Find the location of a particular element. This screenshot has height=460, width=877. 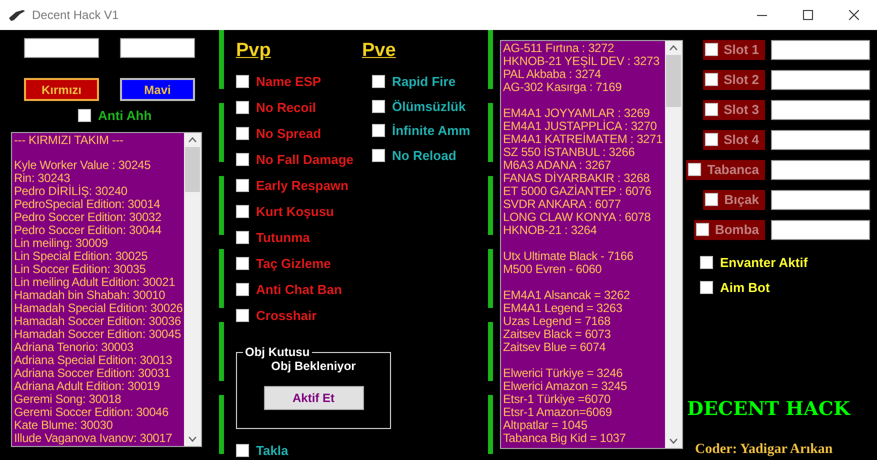

list-item: AG-302 Kasırga : 7169 is located at coordinates (583, 87).